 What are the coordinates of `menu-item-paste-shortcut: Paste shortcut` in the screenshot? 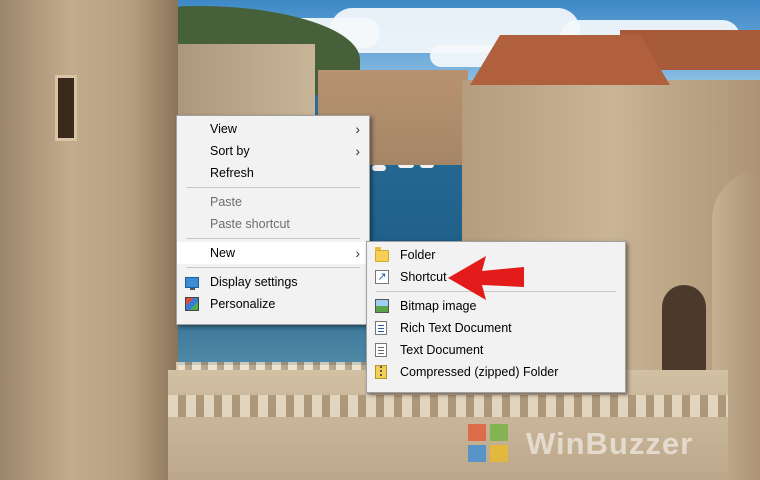 It's located at (273, 224).